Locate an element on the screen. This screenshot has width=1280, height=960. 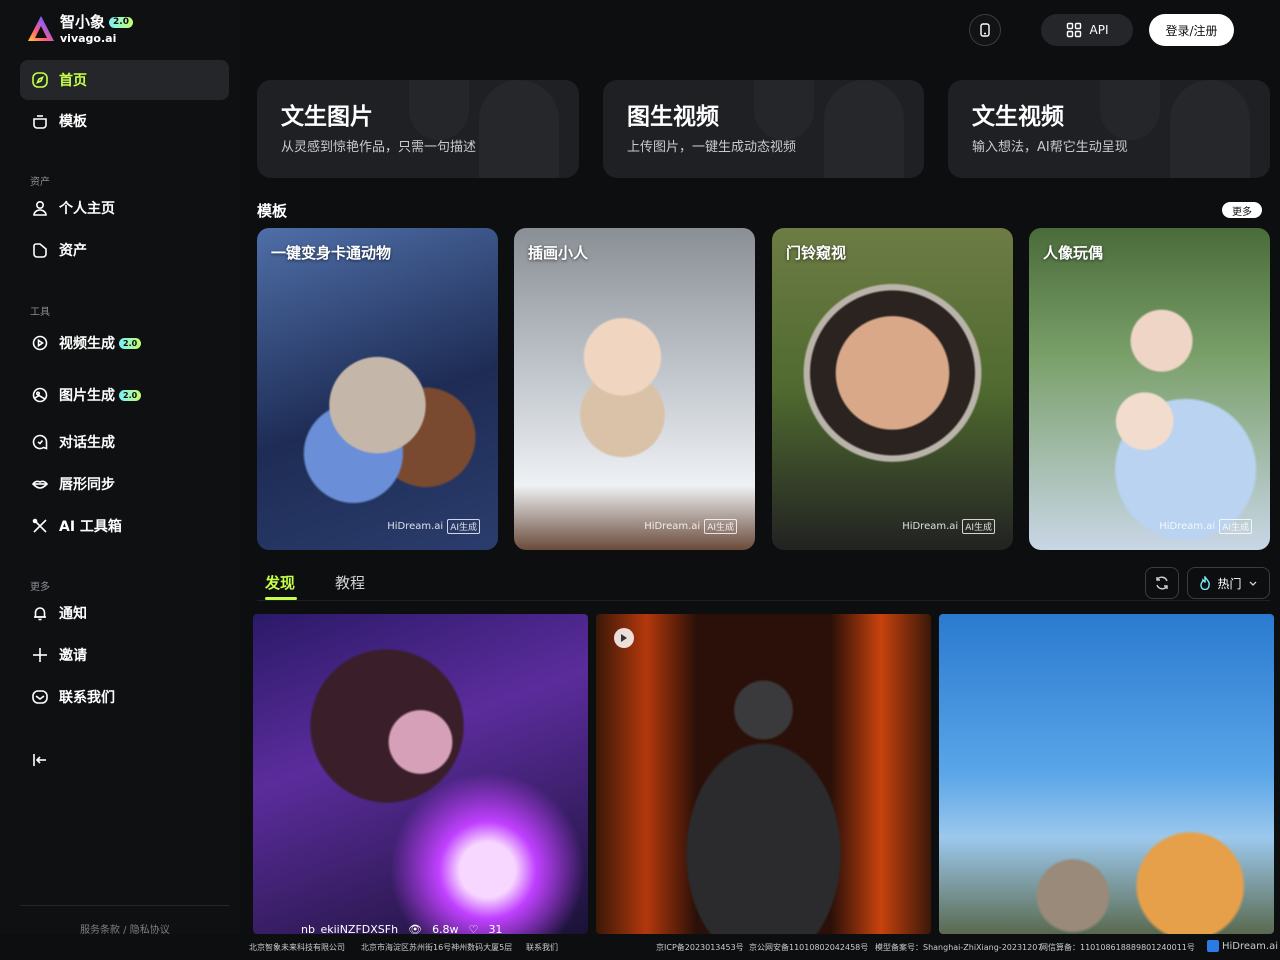
tools-icon is located at coordinates (40, 526).